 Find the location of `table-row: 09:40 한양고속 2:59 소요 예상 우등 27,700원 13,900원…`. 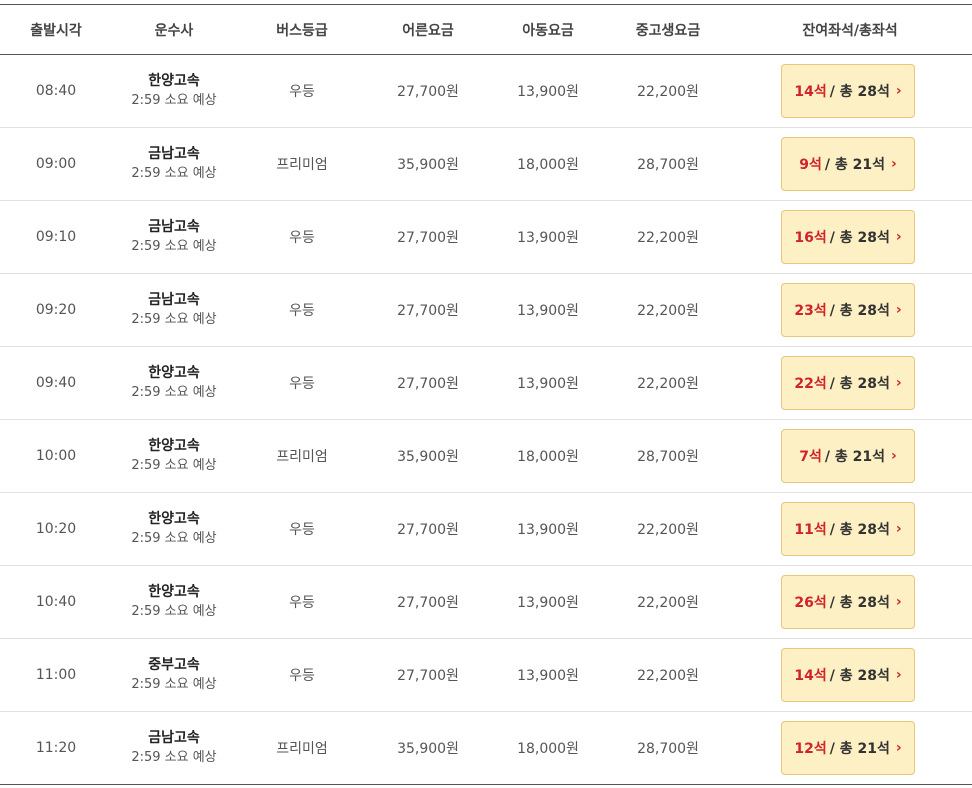

table-row: 09:40 한양고속 2:59 소요 예상 우등 27,700원 13,900원… is located at coordinates (486, 383).